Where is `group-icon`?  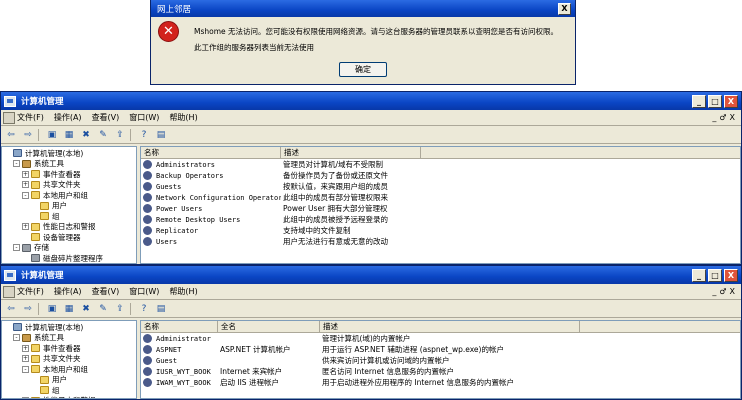 group-icon is located at coordinates (147, 208).